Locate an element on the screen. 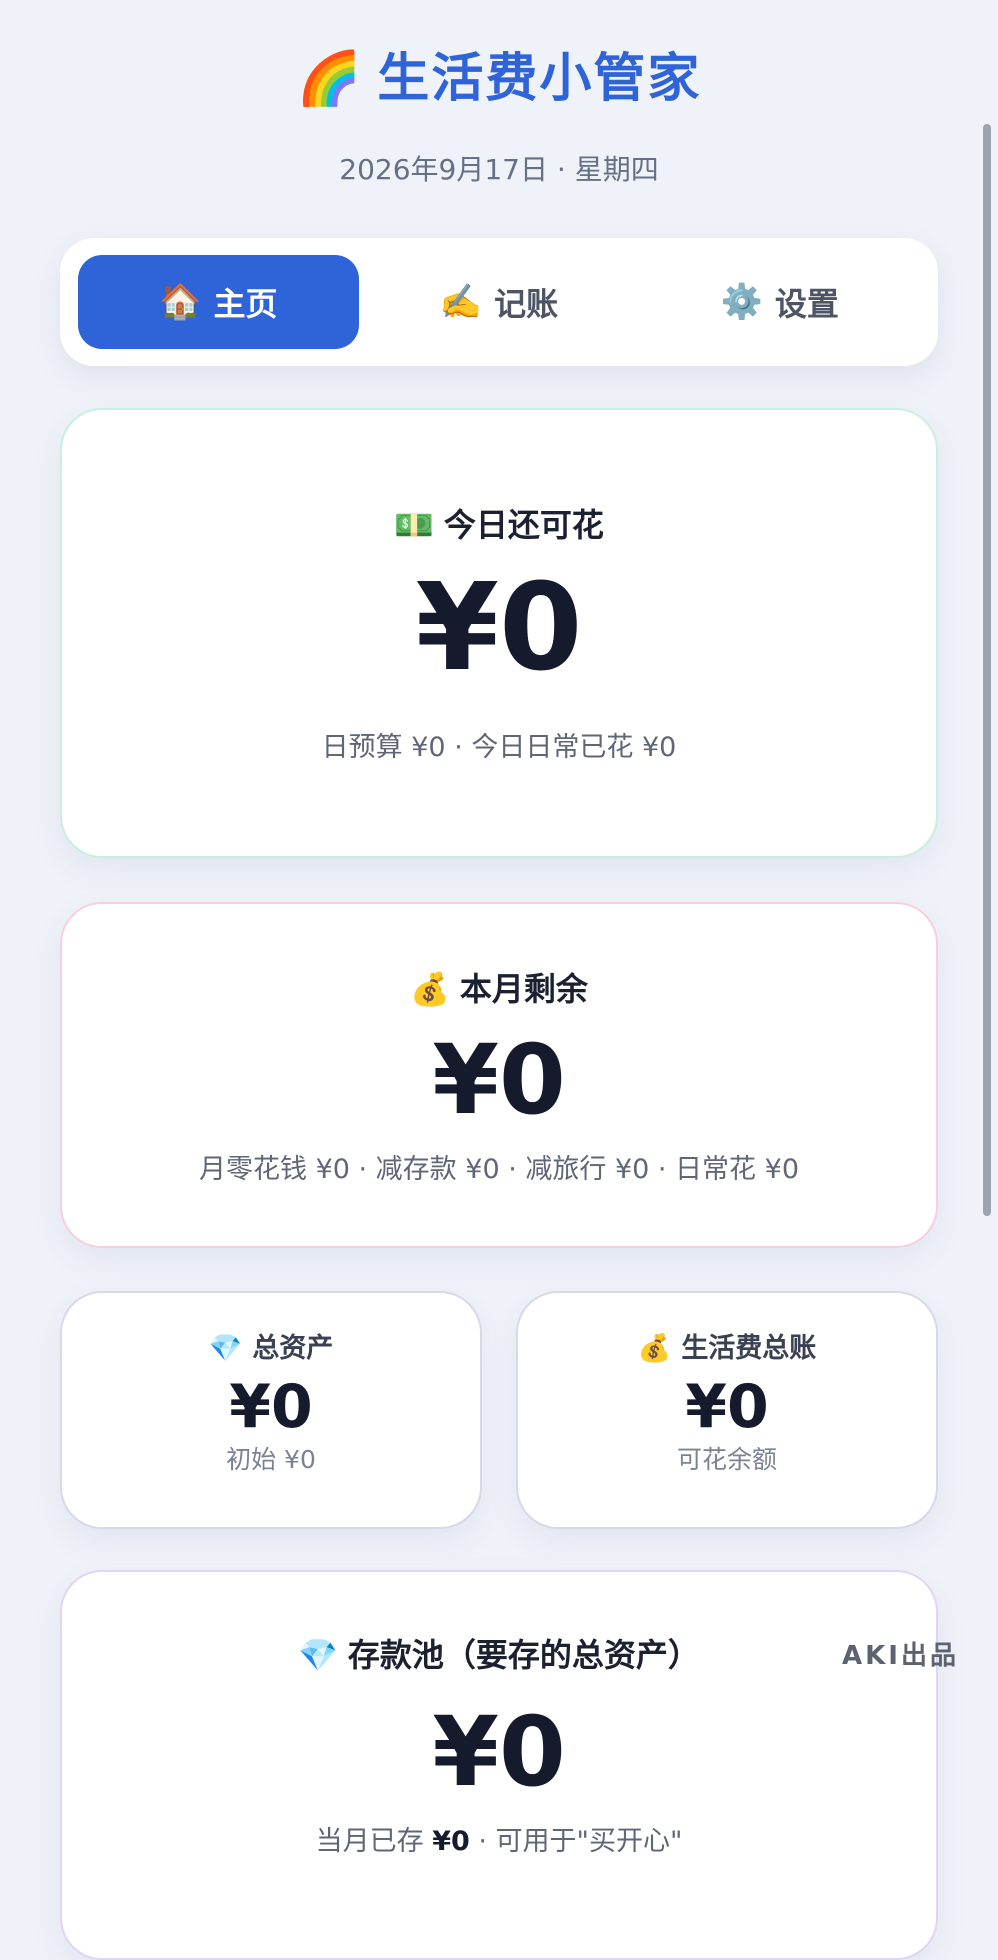 The height and width of the screenshot is (1960, 998). month-remaining-amount: ¥0 is located at coordinates (499, 1080).